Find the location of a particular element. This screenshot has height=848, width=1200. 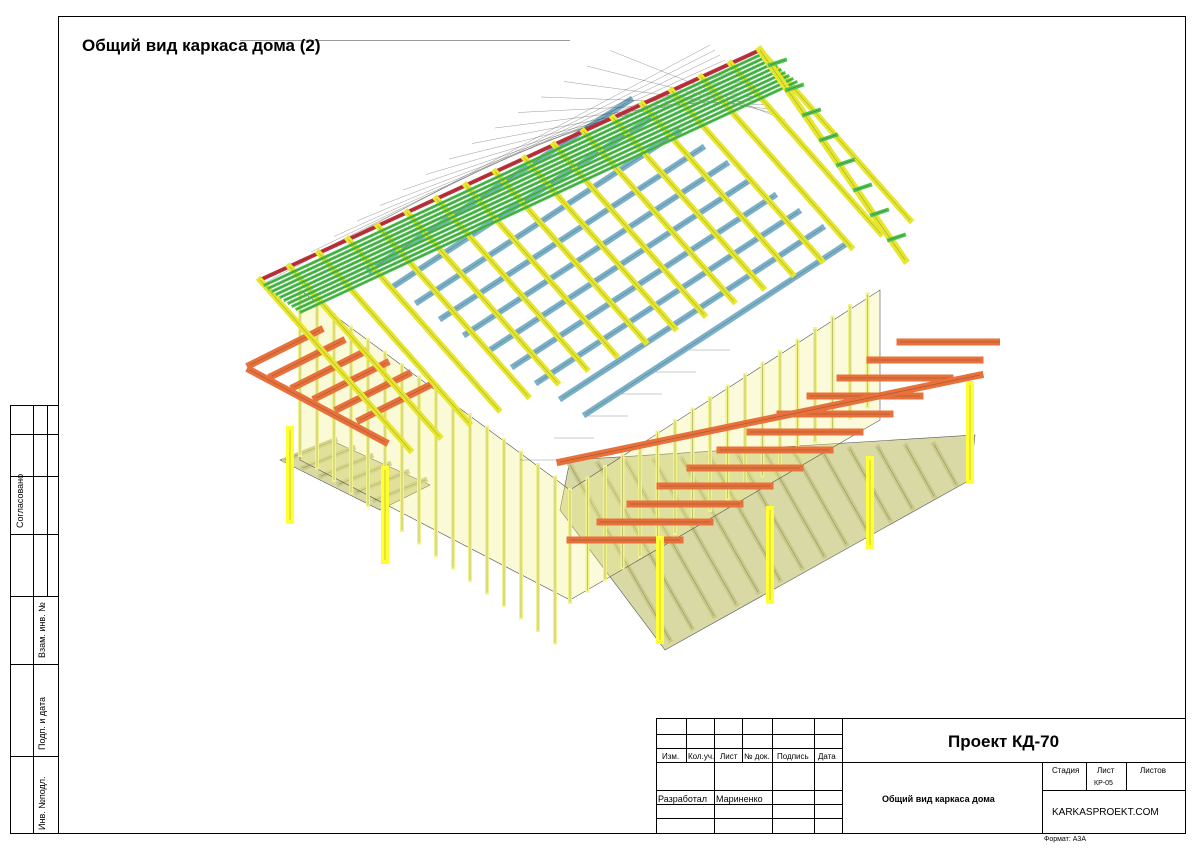

tb-sheets-label: Листов is located at coordinates (1153, 770).